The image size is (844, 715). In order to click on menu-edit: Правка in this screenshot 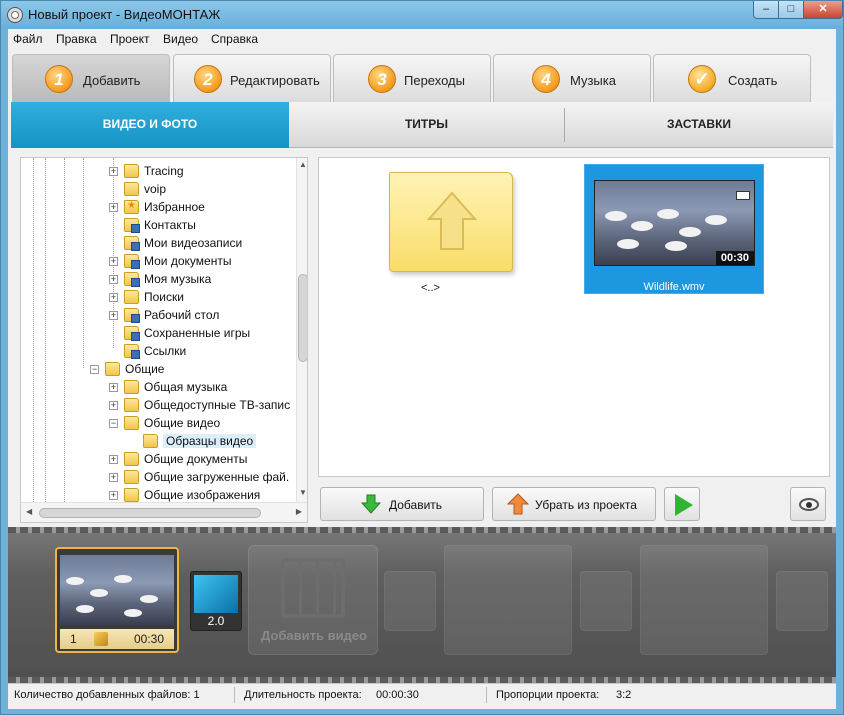, I will do `click(76, 39)`.